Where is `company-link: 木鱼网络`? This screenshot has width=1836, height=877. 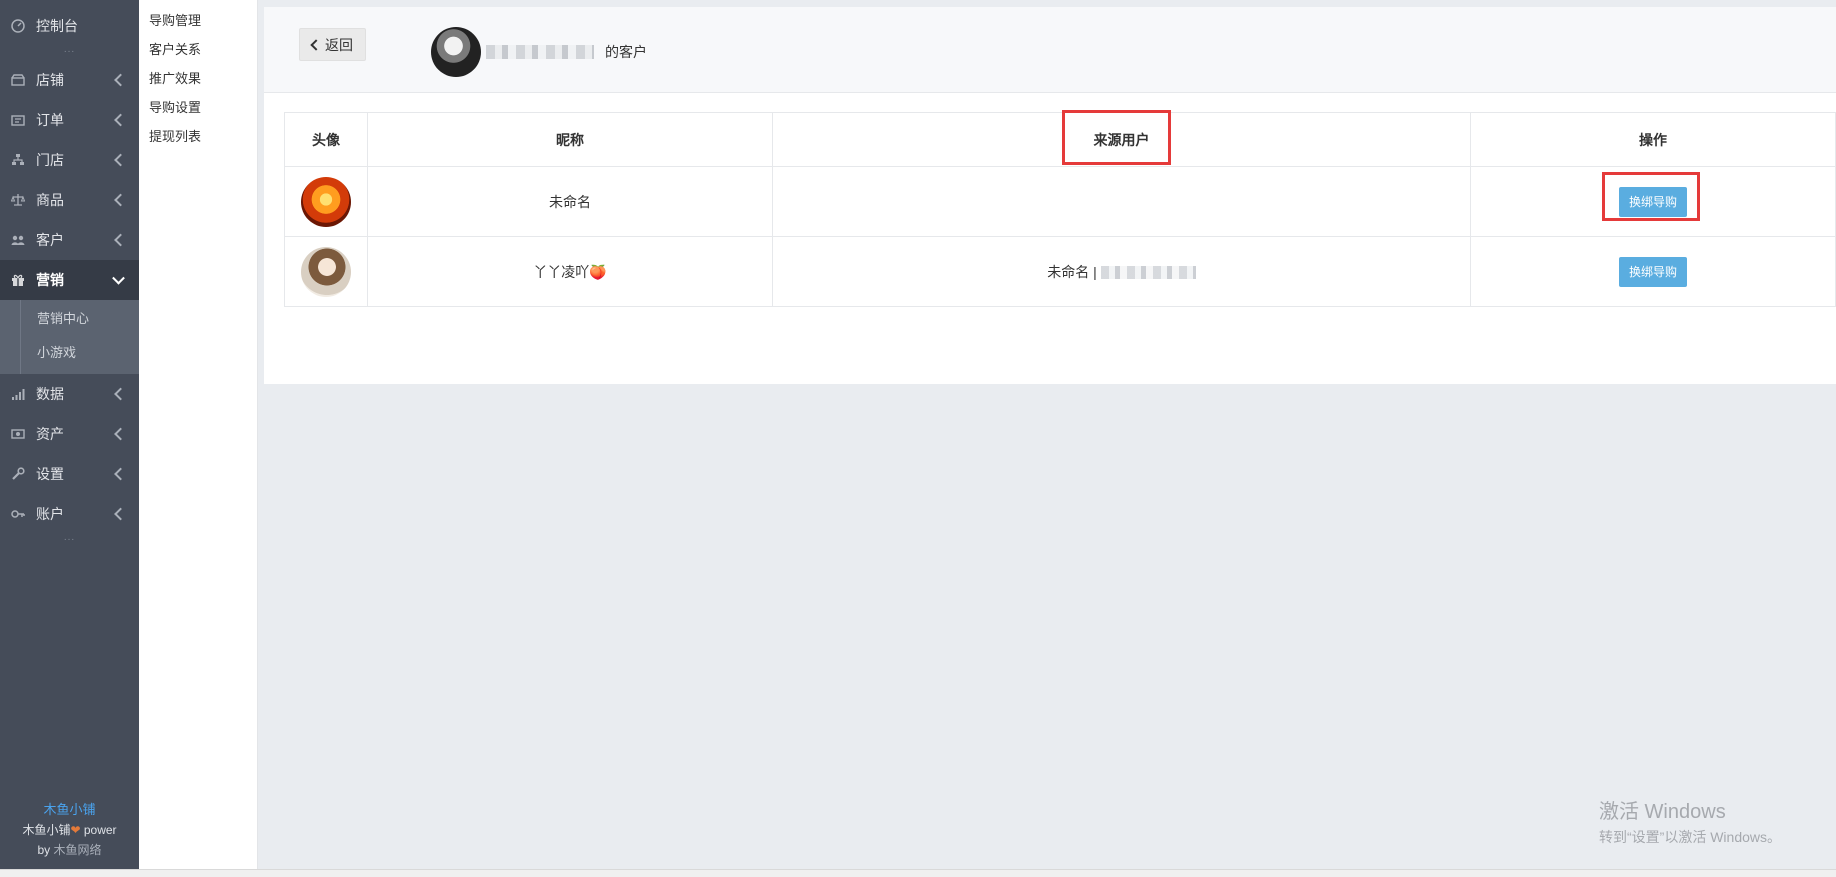 company-link: 木鱼网络 is located at coordinates (78, 850).